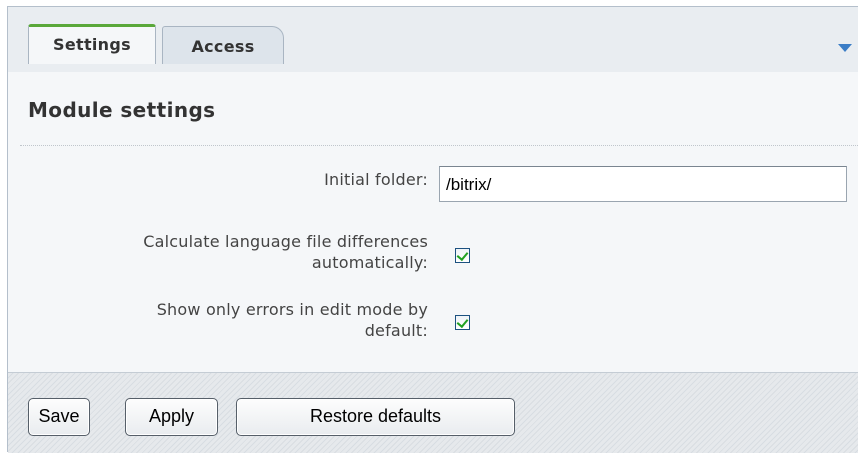  I want to click on restore-defaults-button: Restore defaults, so click(375, 417).